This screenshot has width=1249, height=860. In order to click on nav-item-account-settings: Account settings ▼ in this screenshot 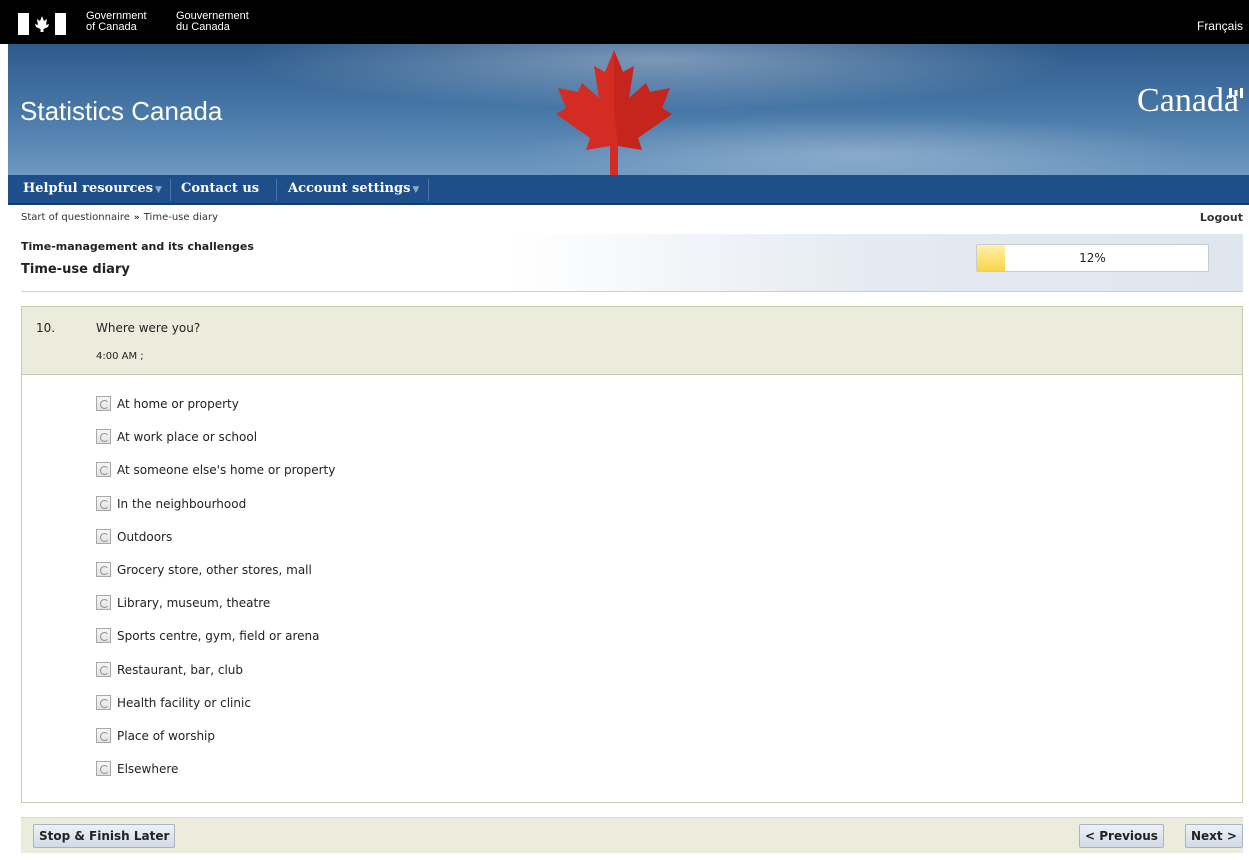, I will do `click(353, 189)`.